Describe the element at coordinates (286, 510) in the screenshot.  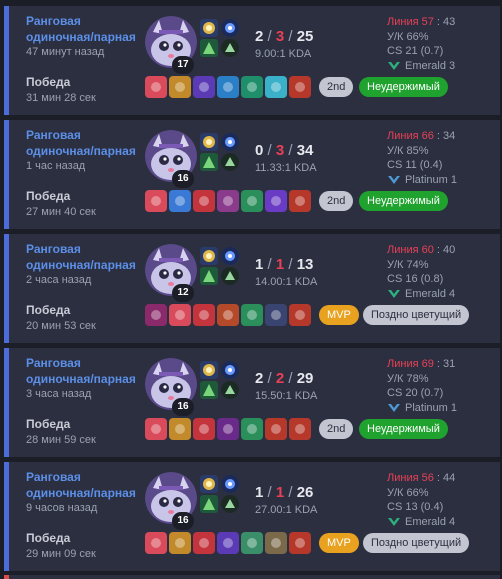
I see `kda-ratio: 27.00:1 KDA` at that location.